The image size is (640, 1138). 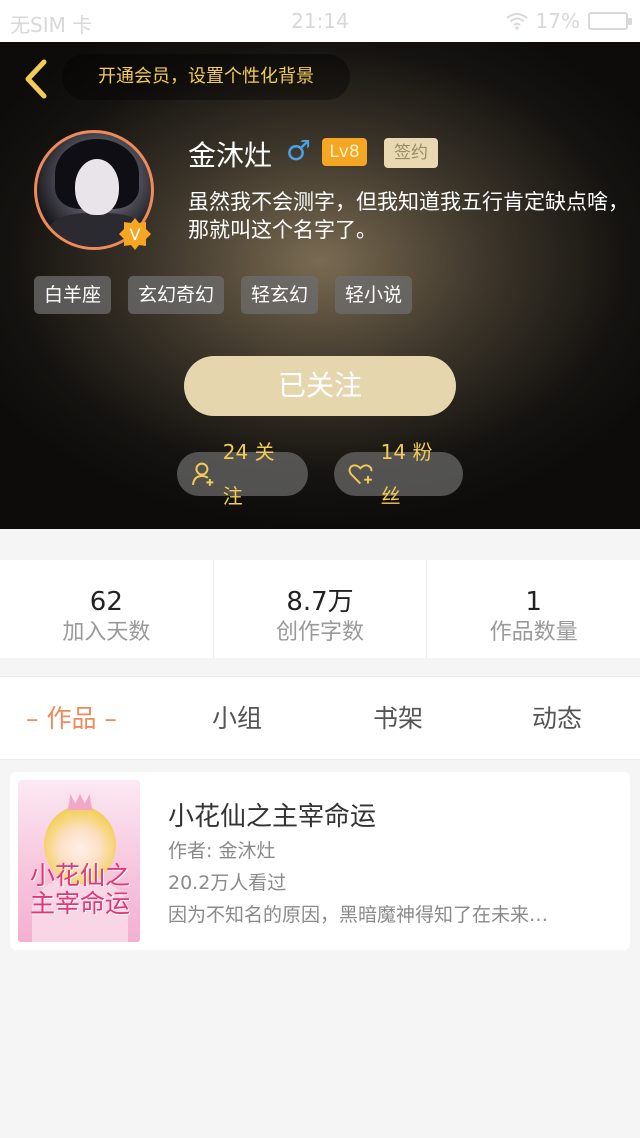 What do you see at coordinates (299, 150) in the screenshot?
I see `male-gender-icon: ♂` at bounding box center [299, 150].